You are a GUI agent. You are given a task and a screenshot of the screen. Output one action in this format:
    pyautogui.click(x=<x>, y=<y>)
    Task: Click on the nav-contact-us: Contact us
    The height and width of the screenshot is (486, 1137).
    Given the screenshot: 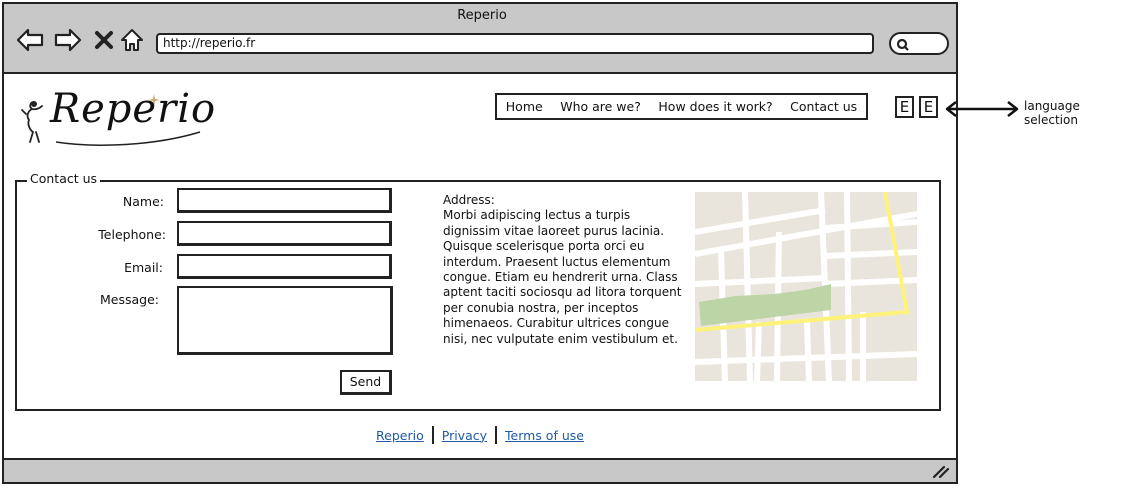 What is the action you would take?
    pyautogui.click(x=823, y=106)
    